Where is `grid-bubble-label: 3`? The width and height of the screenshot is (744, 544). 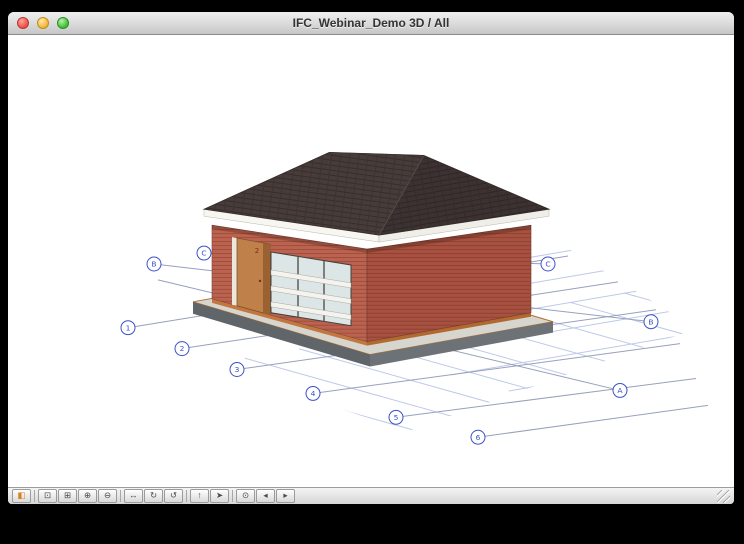 grid-bubble-label: 3 is located at coordinates (237, 369).